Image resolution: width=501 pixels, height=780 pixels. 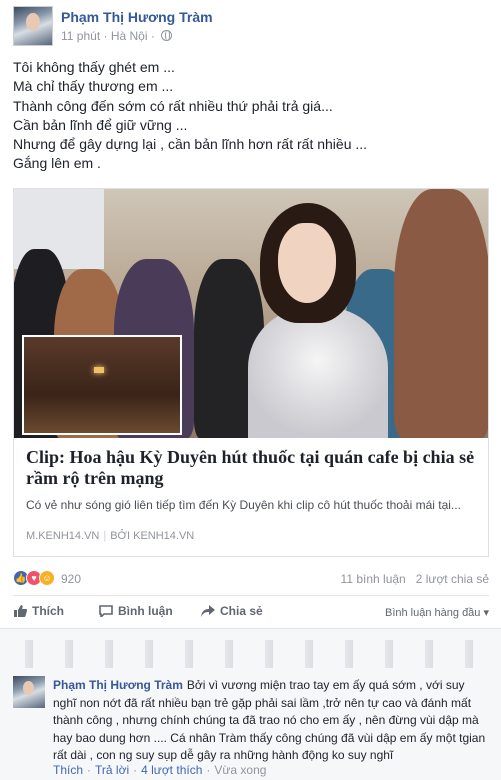 What do you see at coordinates (38, 611) in the screenshot?
I see `like-button: Thích` at bounding box center [38, 611].